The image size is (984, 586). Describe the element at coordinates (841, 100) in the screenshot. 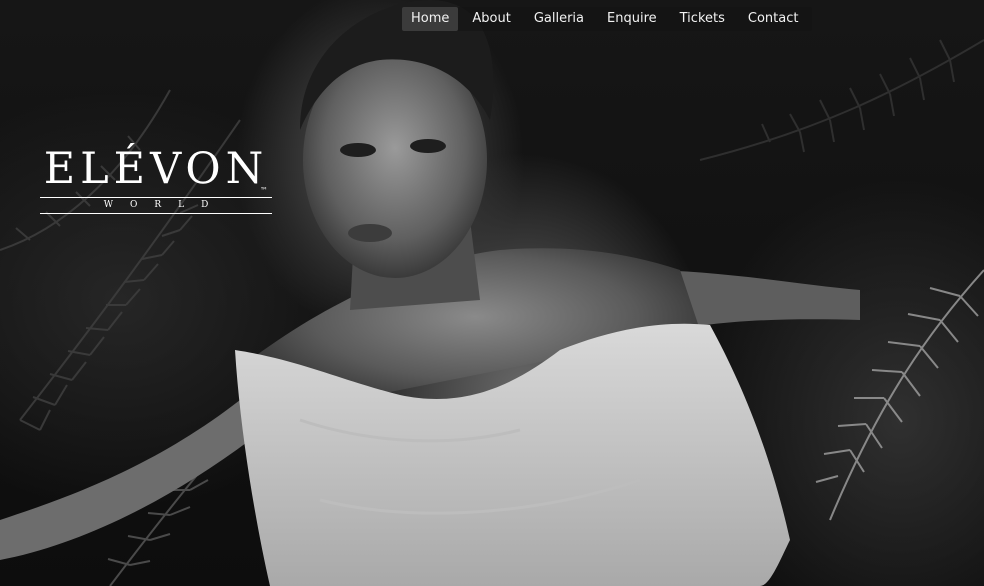

I see `fern-top-right-icon` at that location.